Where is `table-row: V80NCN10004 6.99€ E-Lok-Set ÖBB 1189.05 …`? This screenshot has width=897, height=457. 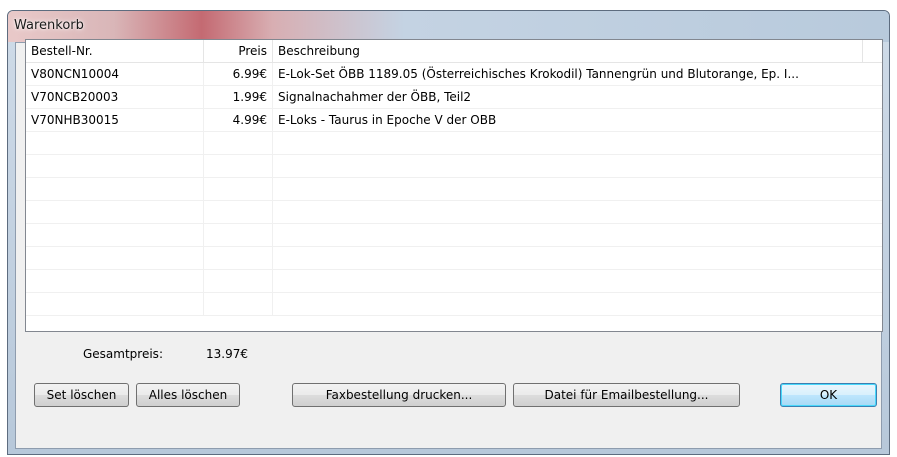
table-row: V80NCN10004 6.99€ E-Lok-Set ÖBB 1189.05 … is located at coordinates (454, 74).